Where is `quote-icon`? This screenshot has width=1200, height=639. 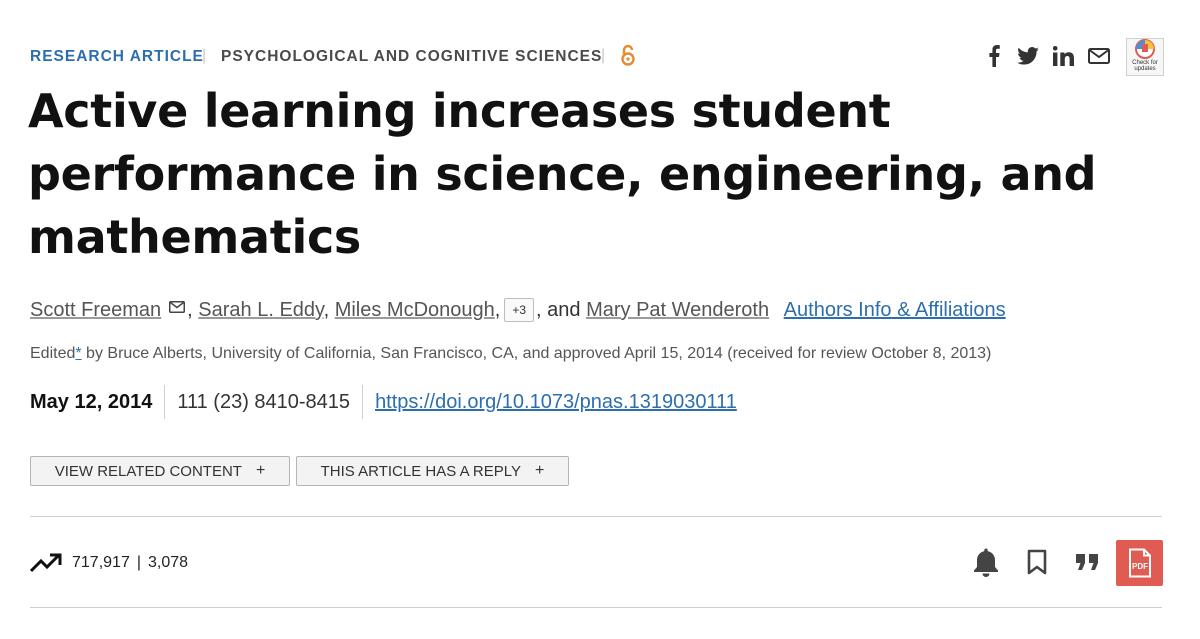
quote-icon is located at coordinates (1088, 562).